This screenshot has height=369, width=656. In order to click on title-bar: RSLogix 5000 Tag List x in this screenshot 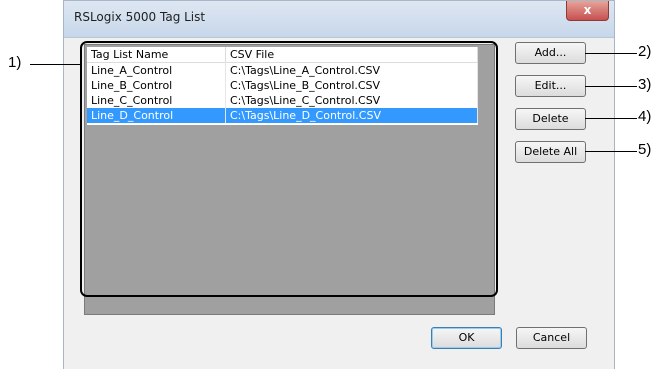, I will do `click(339, 19)`.